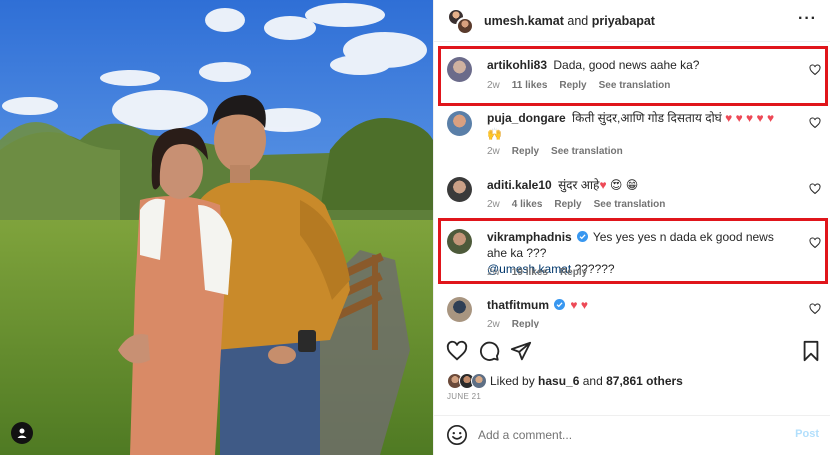 The image size is (830, 455). Describe the element at coordinates (642, 185) in the screenshot. I see `comment-text-block: aditi.kale10 सुंदर आहे♥ 😍 😁` at that location.